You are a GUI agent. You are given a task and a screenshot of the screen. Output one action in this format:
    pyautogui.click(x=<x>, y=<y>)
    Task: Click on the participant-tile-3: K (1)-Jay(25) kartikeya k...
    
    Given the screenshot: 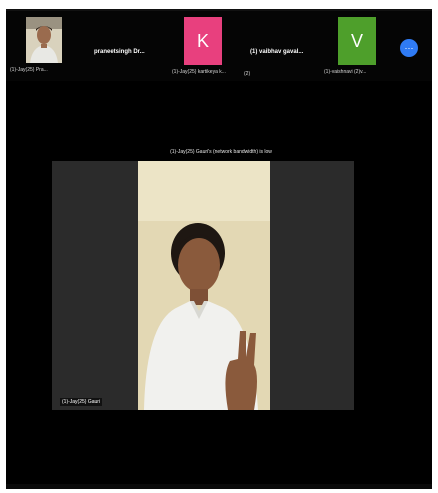 What is the action you would take?
    pyautogui.click(x=205, y=48)
    